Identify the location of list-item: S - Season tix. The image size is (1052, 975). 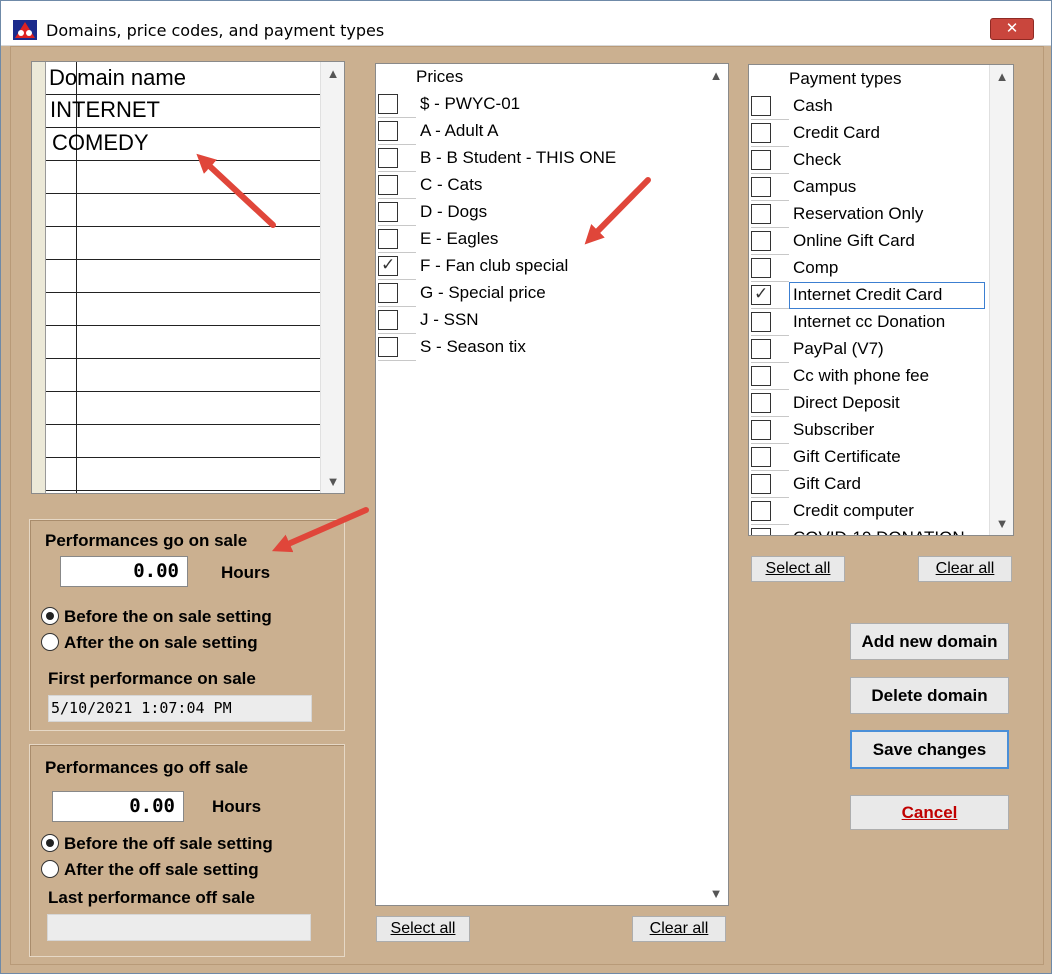
(528, 350).